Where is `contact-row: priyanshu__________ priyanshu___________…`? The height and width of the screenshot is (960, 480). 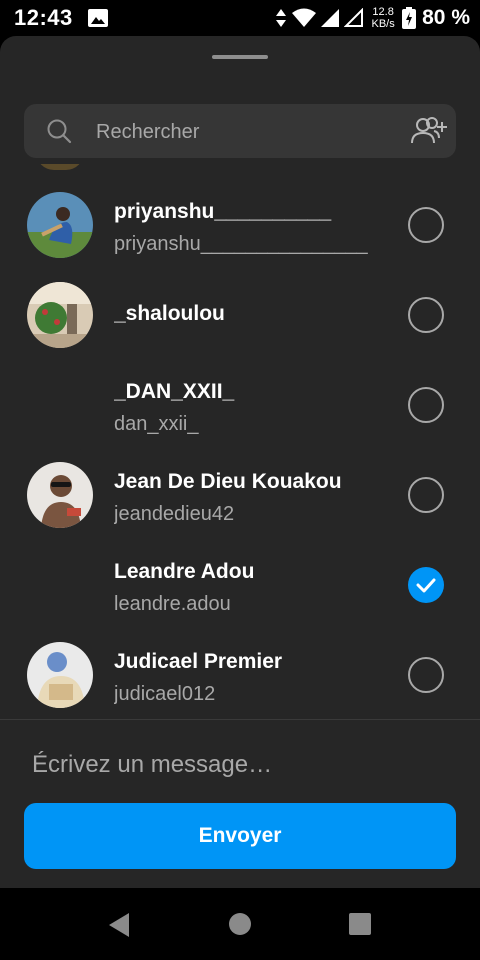
contact-row: priyanshu__________ priyanshu___________… is located at coordinates (240, 225).